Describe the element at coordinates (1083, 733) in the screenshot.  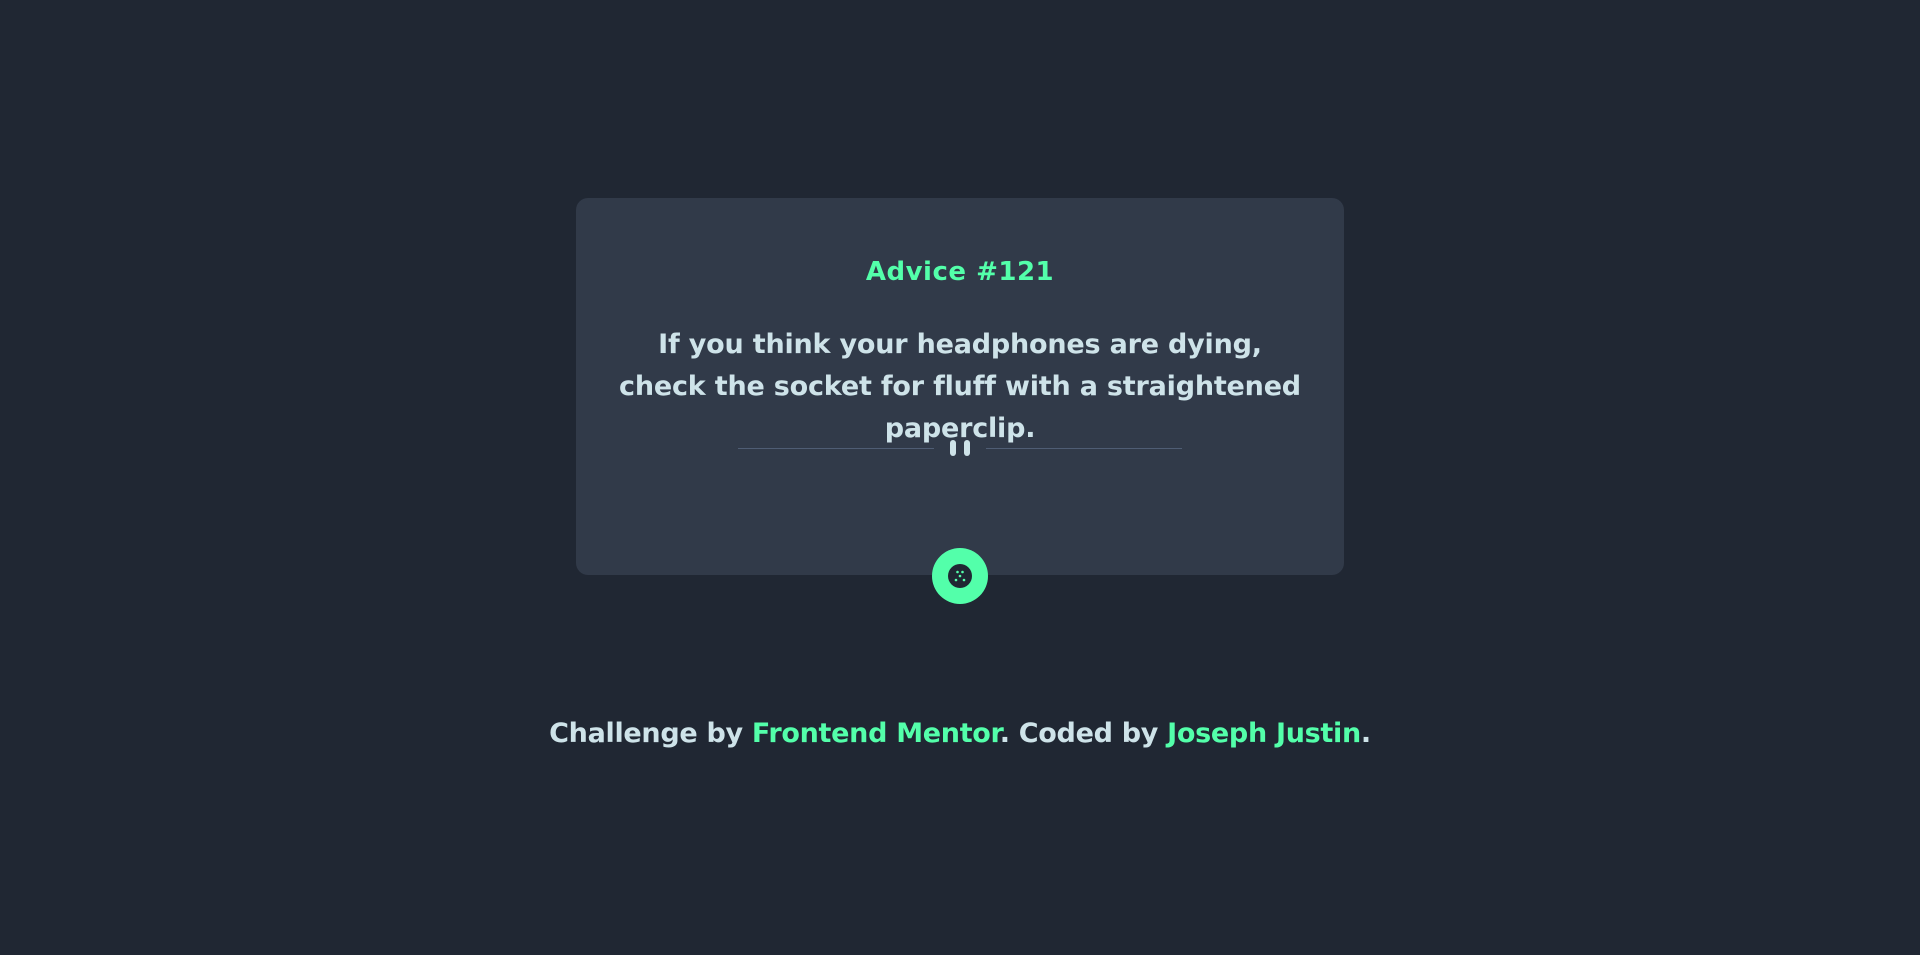
I see `footer-middle: . Coded by` at that location.